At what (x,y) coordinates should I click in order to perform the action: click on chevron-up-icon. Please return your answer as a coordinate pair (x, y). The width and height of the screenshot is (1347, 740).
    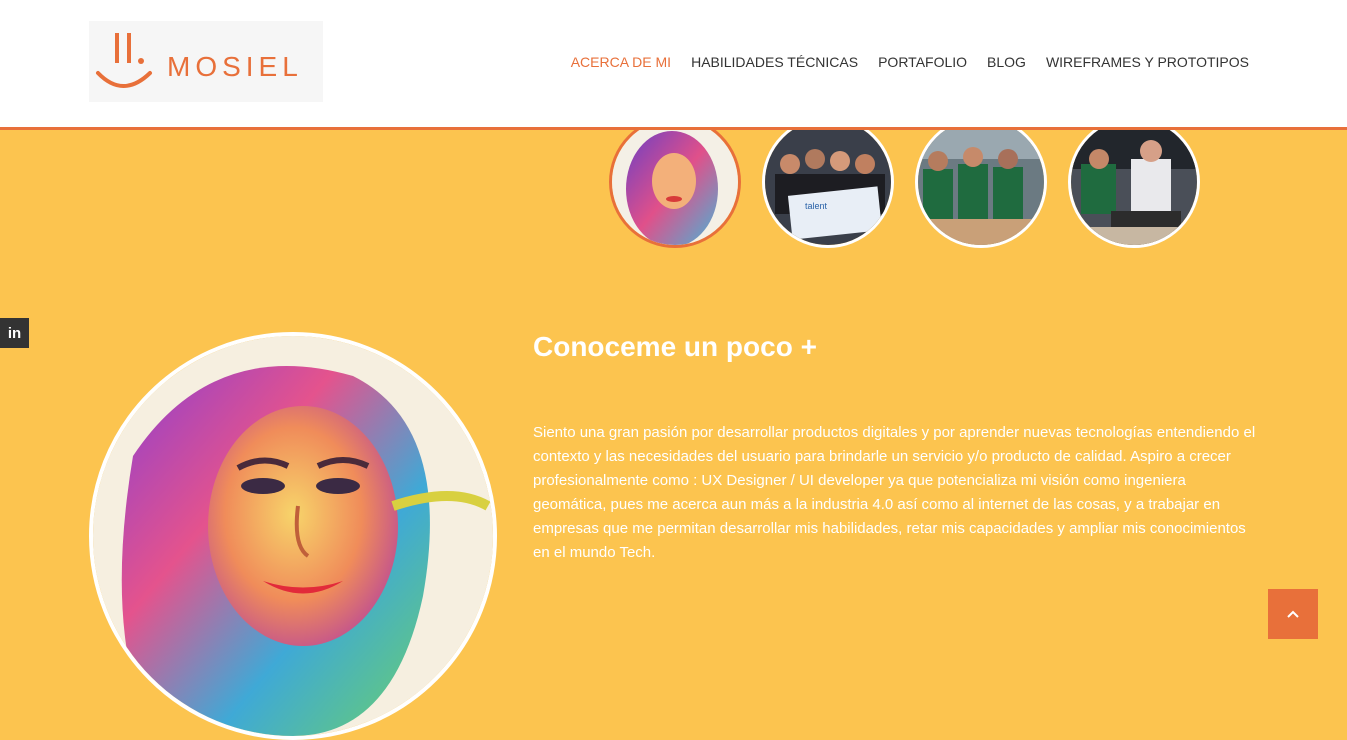
    Looking at the image, I should click on (1293, 614).